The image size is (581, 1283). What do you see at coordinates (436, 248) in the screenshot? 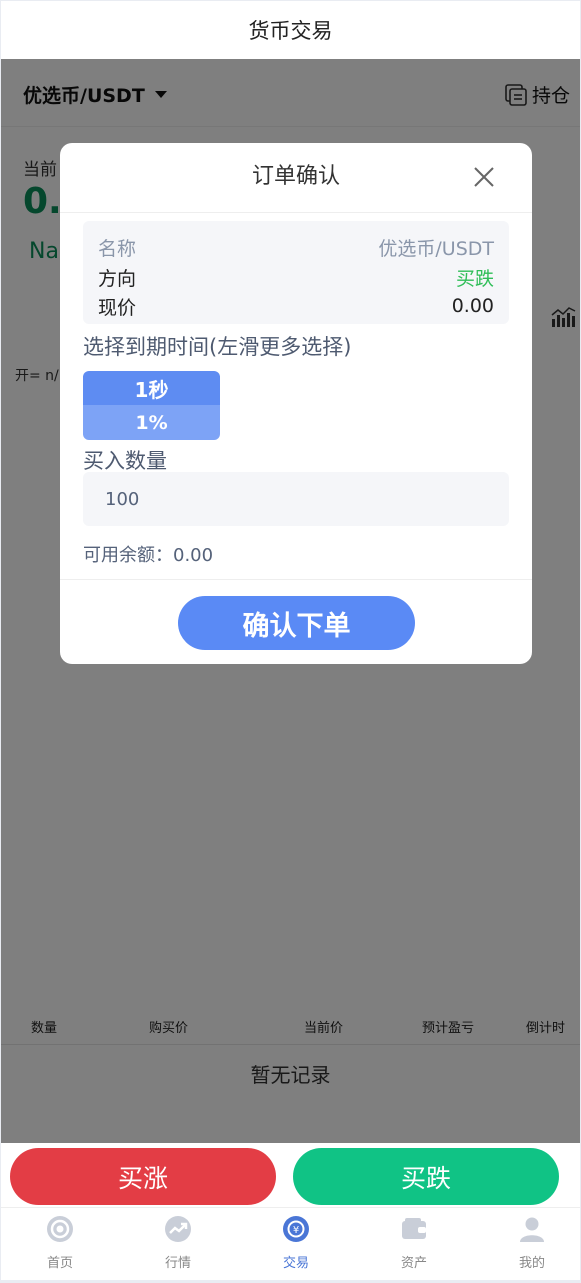
I see `summary-value: 优选币/USDT` at bounding box center [436, 248].